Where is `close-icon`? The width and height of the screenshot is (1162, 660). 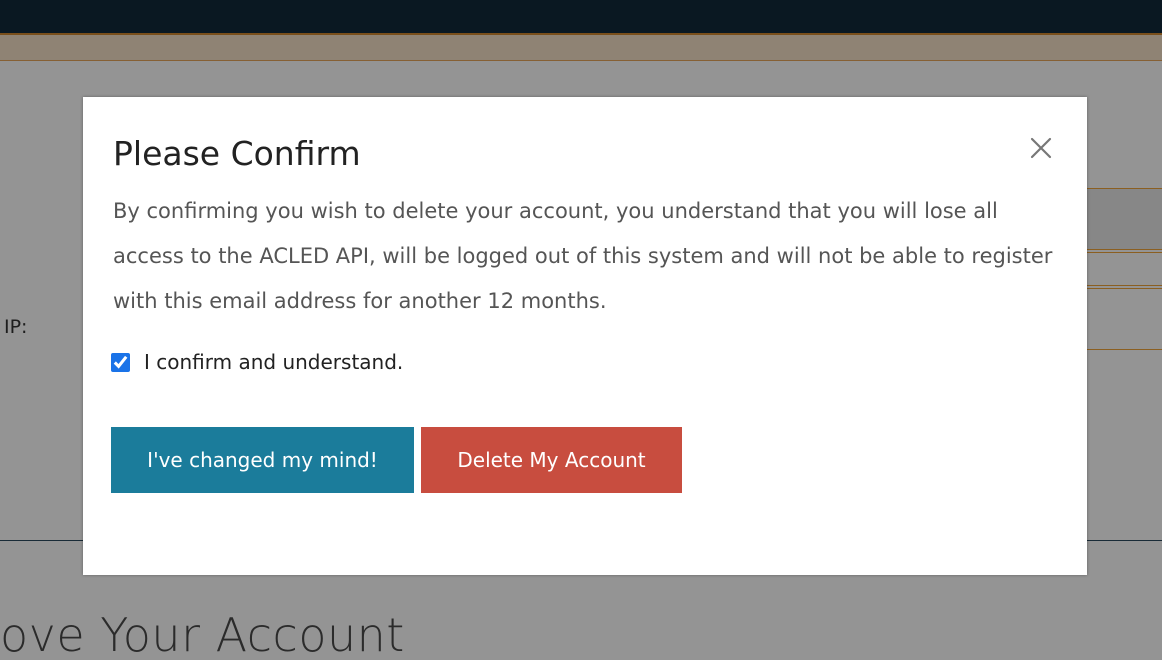 close-icon is located at coordinates (1041, 148).